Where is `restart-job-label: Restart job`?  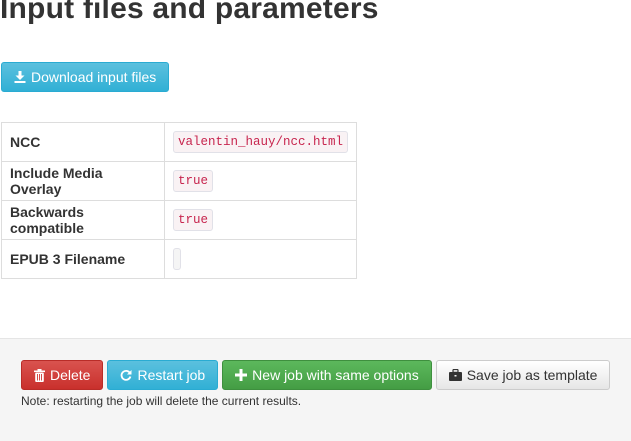
restart-job-label: Restart job is located at coordinates (171, 375).